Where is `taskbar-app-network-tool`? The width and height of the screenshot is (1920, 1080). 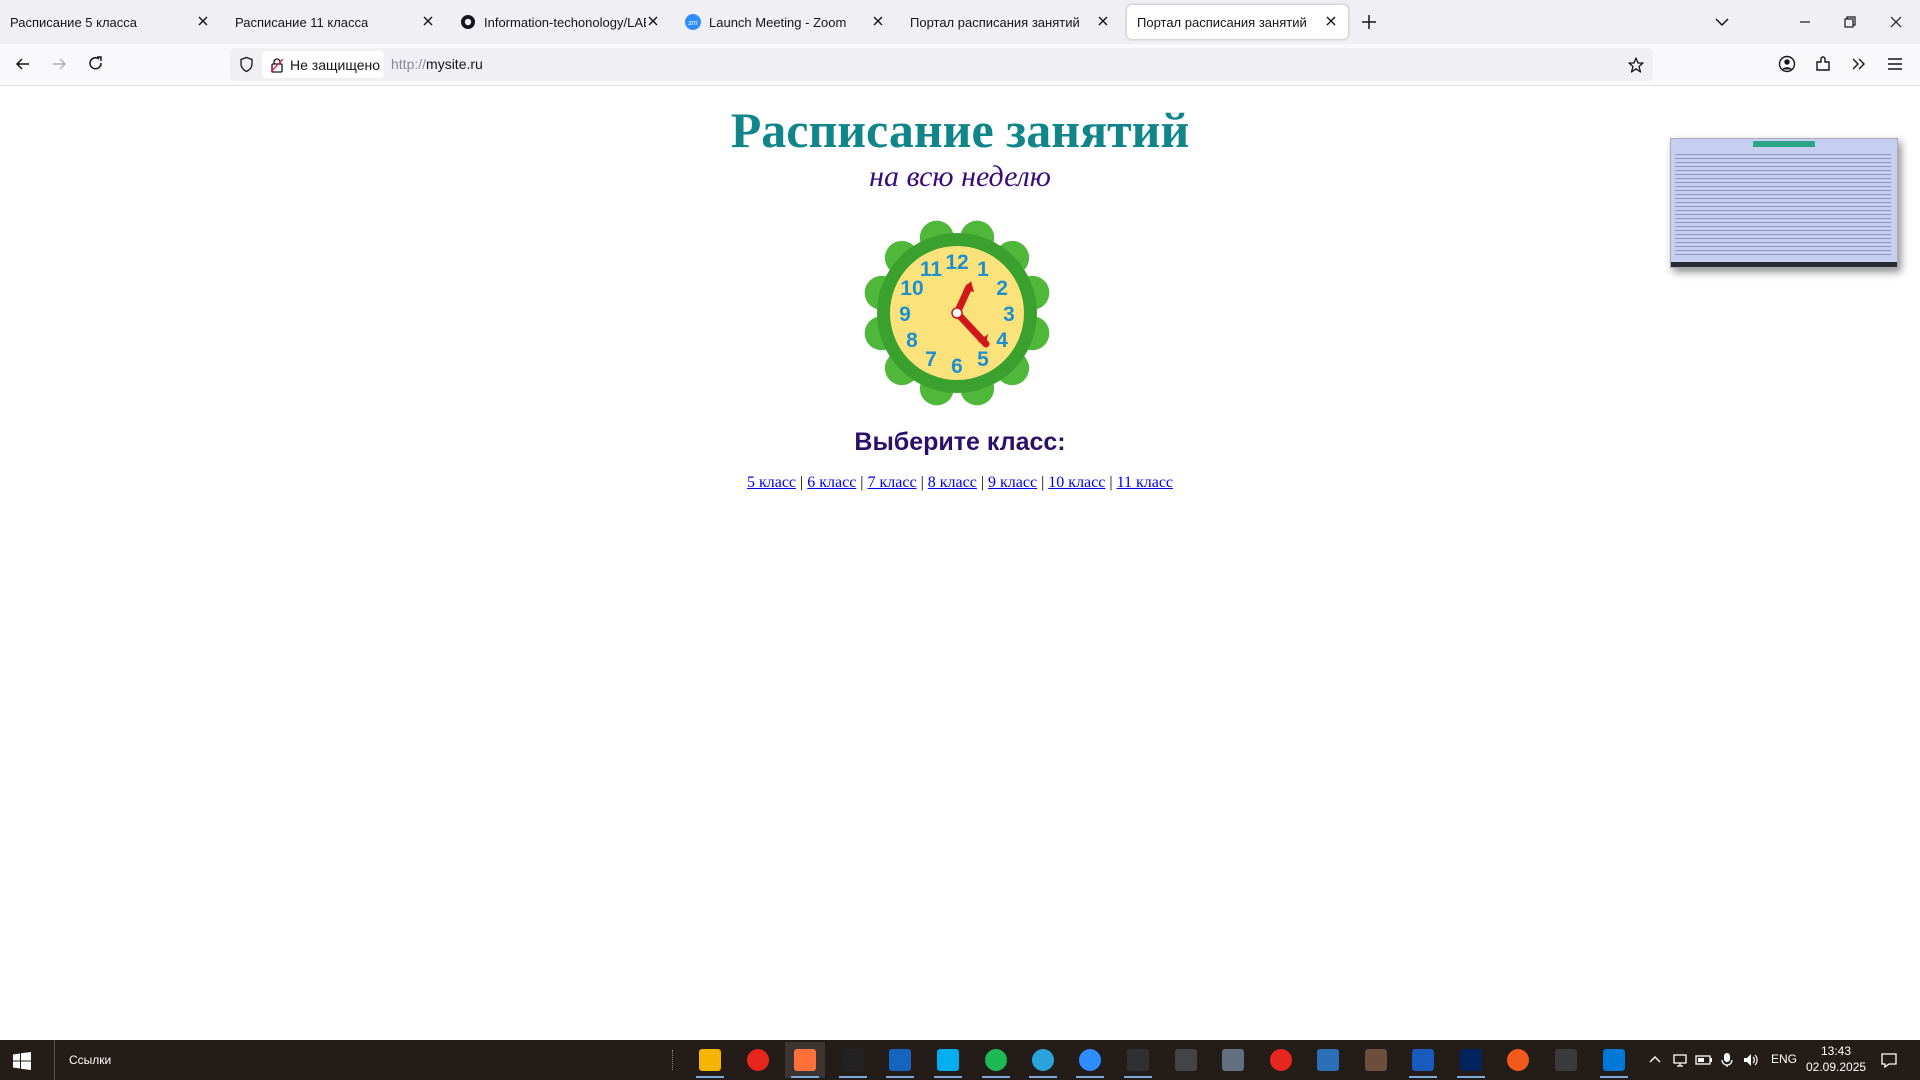 taskbar-app-network-tool is located at coordinates (1566, 1060).